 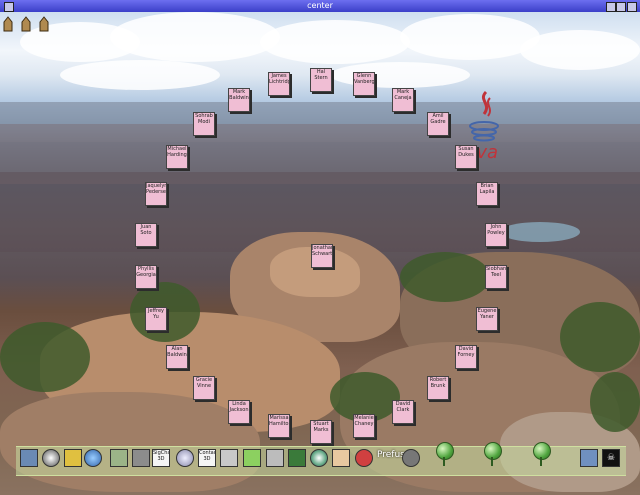 What do you see at coordinates (279, 84) in the screenshot?
I see `person-card: JamesLichtridge` at bounding box center [279, 84].